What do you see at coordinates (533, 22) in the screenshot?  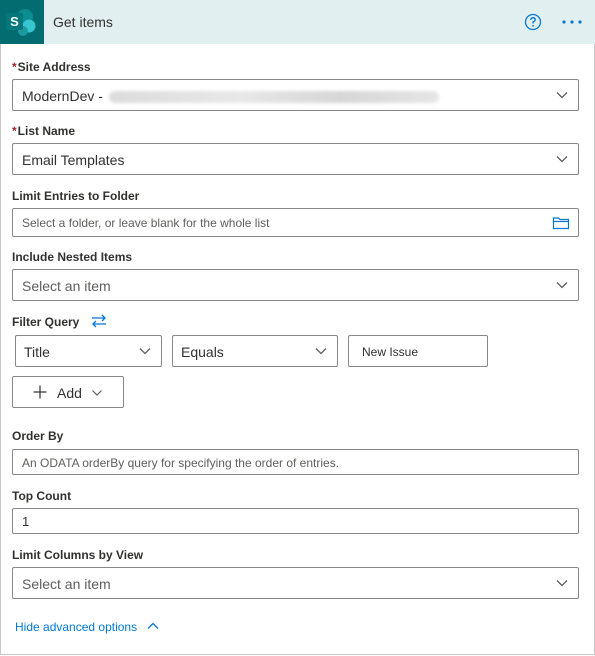 I see `help-circle-icon` at bounding box center [533, 22].